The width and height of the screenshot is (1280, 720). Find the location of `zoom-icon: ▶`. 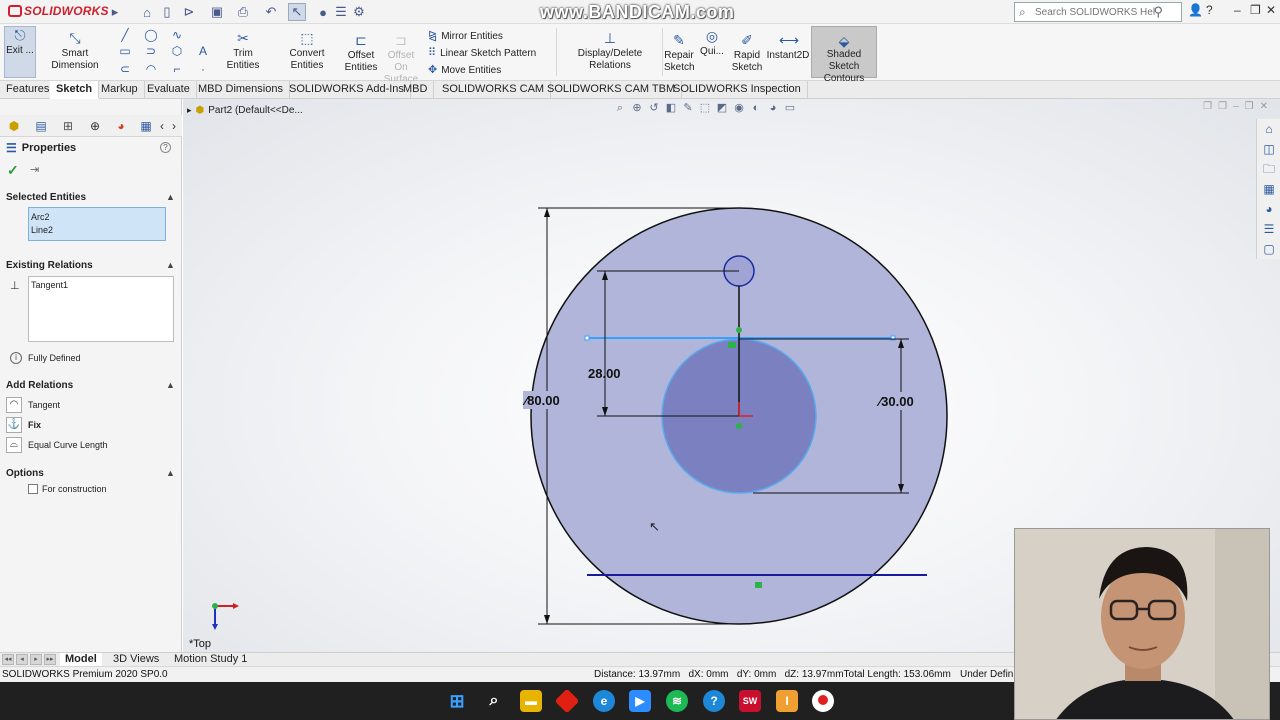

zoom-icon: ▶ is located at coordinates (640, 701).